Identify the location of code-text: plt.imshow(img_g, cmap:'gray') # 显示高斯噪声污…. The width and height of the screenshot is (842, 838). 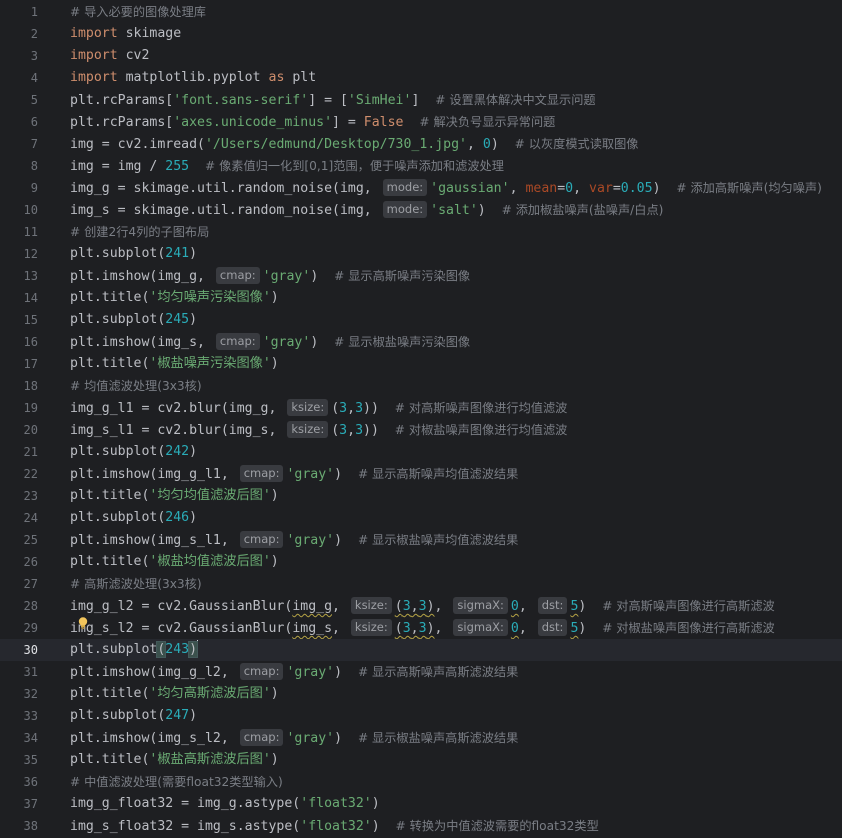
(270, 276).